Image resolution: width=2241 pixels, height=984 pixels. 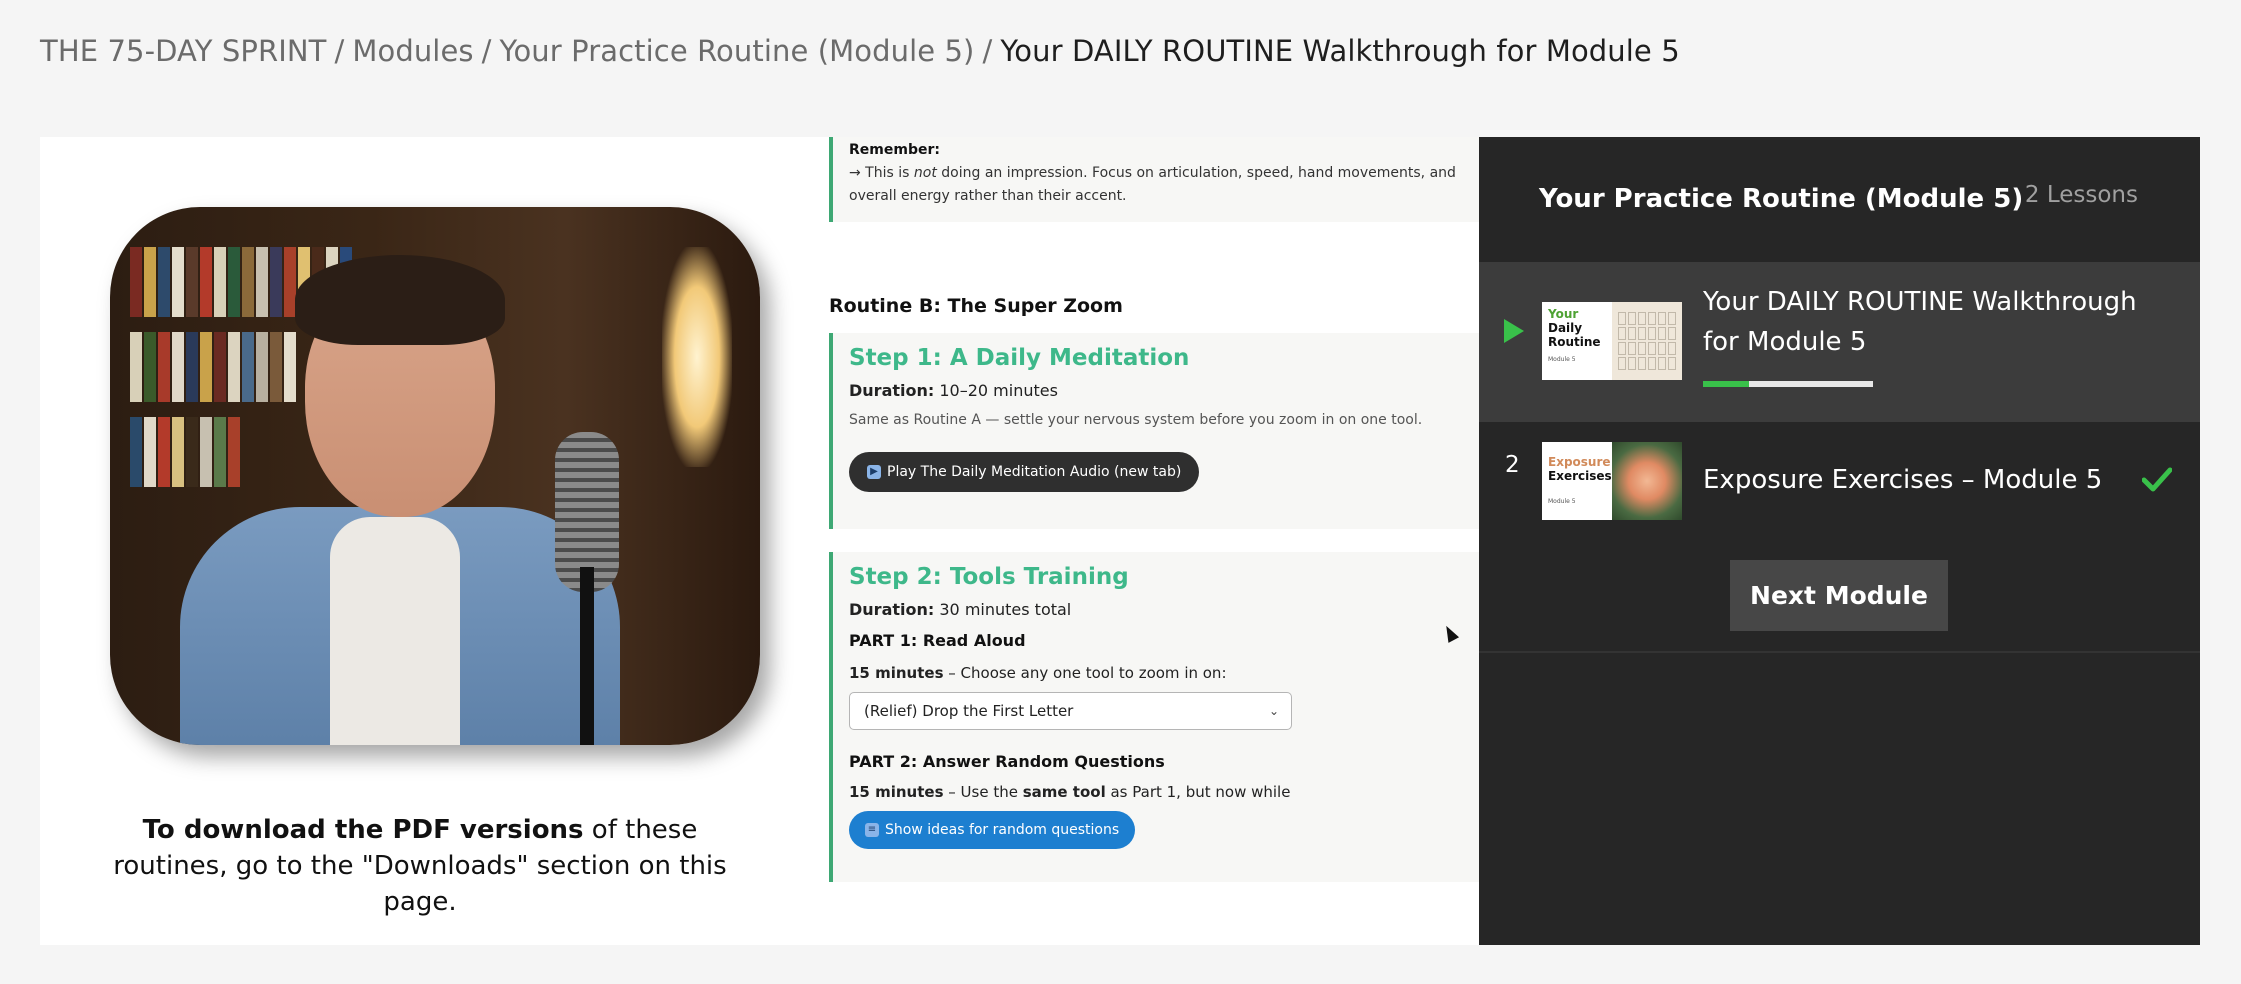 What do you see at coordinates (925, 173) in the screenshot?
I see `remember-emphasis: not` at bounding box center [925, 173].